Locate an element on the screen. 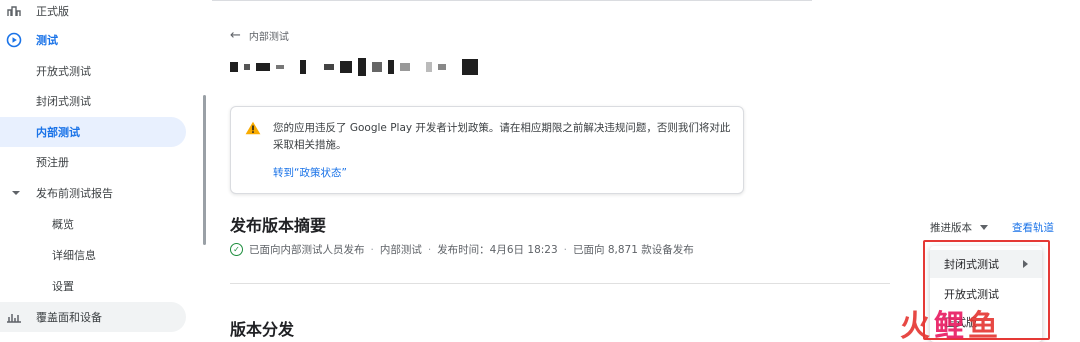 The height and width of the screenshot is (342, 1080). sidebar-item-settings: 设置 is located at coordinates (93, 286).